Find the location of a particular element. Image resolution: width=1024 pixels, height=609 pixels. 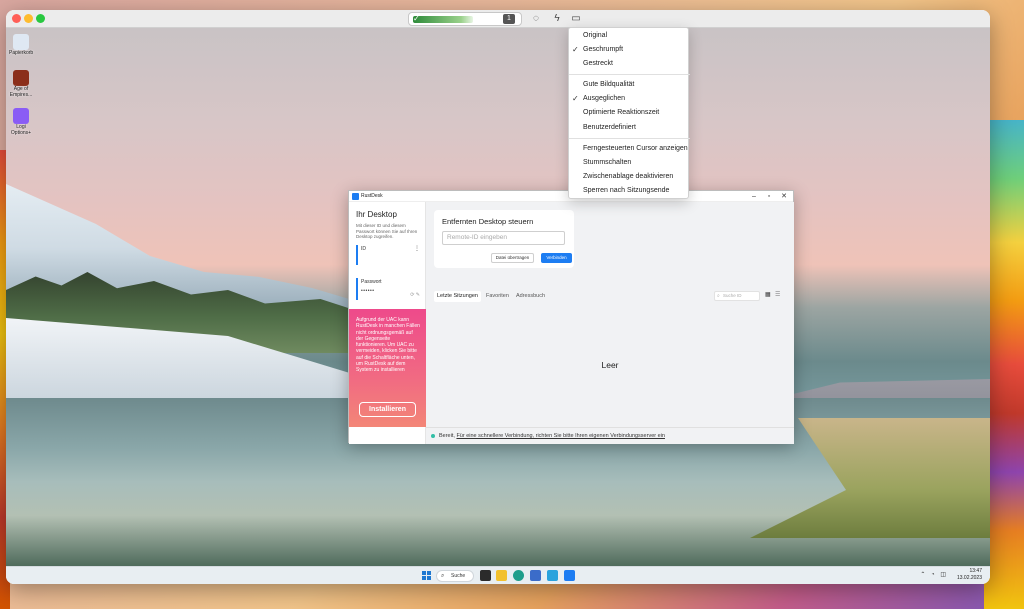

remote-id-input: Remote-ID eingeben is located at coordinates (503, 238).